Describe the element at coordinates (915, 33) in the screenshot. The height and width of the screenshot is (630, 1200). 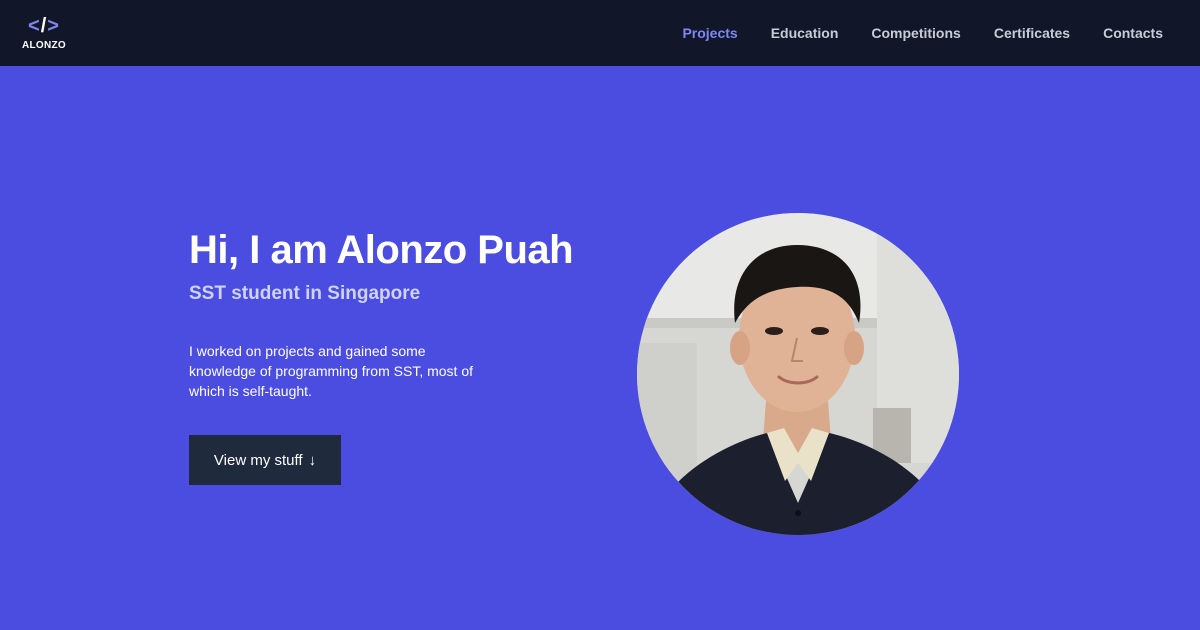
I see `nav-link-competitions: Competitions` at that location.